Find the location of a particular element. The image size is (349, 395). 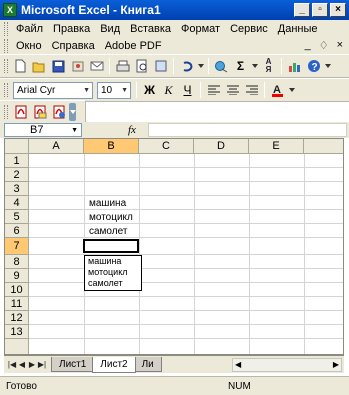

autosum-icon: Σ is located at coordinates (240, 66).